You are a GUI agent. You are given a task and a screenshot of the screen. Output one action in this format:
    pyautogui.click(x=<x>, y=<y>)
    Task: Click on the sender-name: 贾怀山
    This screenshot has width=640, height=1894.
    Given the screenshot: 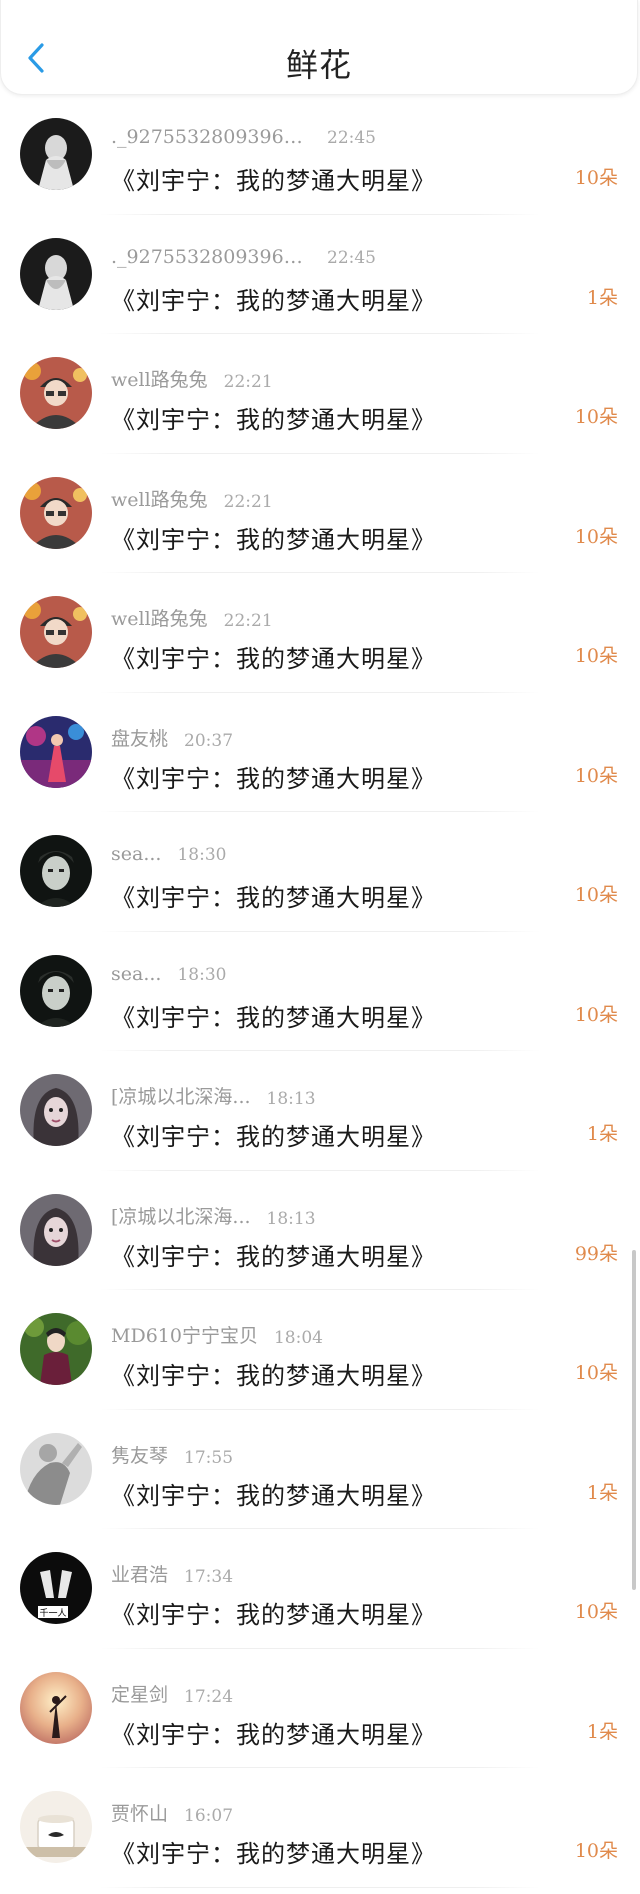 What is the action you would take?
    pyautogui.click(x=140, y=1814)
    